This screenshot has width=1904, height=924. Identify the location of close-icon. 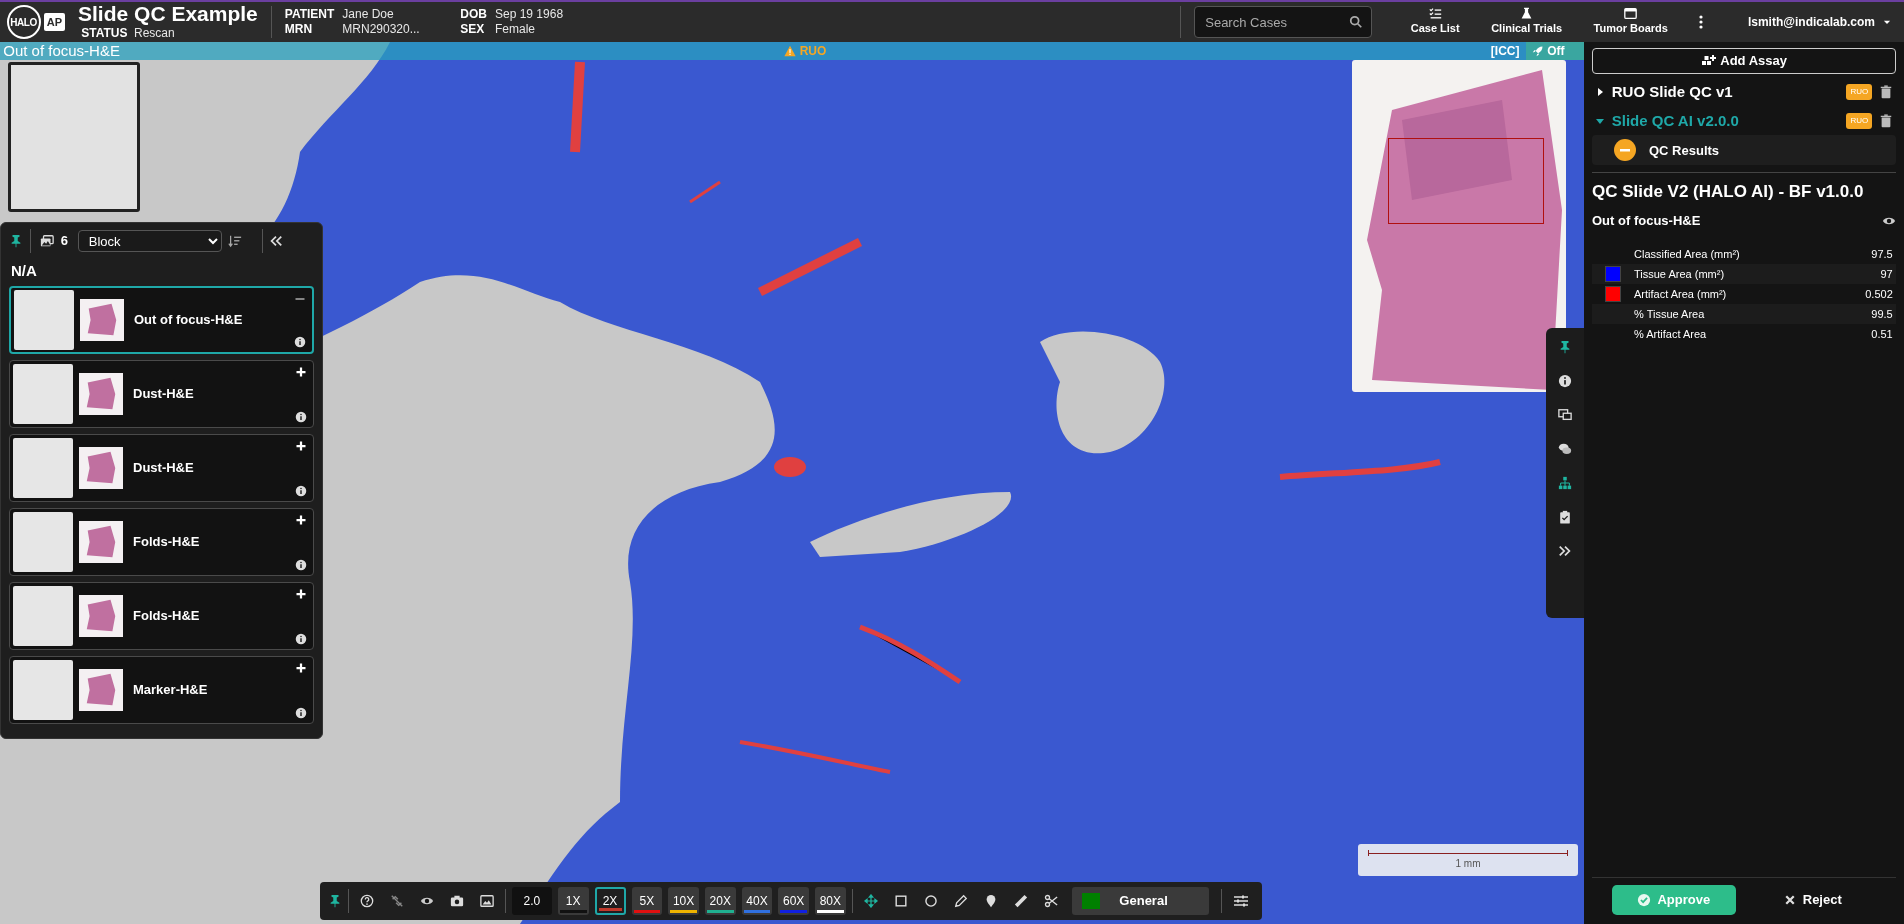
(1790, 899).